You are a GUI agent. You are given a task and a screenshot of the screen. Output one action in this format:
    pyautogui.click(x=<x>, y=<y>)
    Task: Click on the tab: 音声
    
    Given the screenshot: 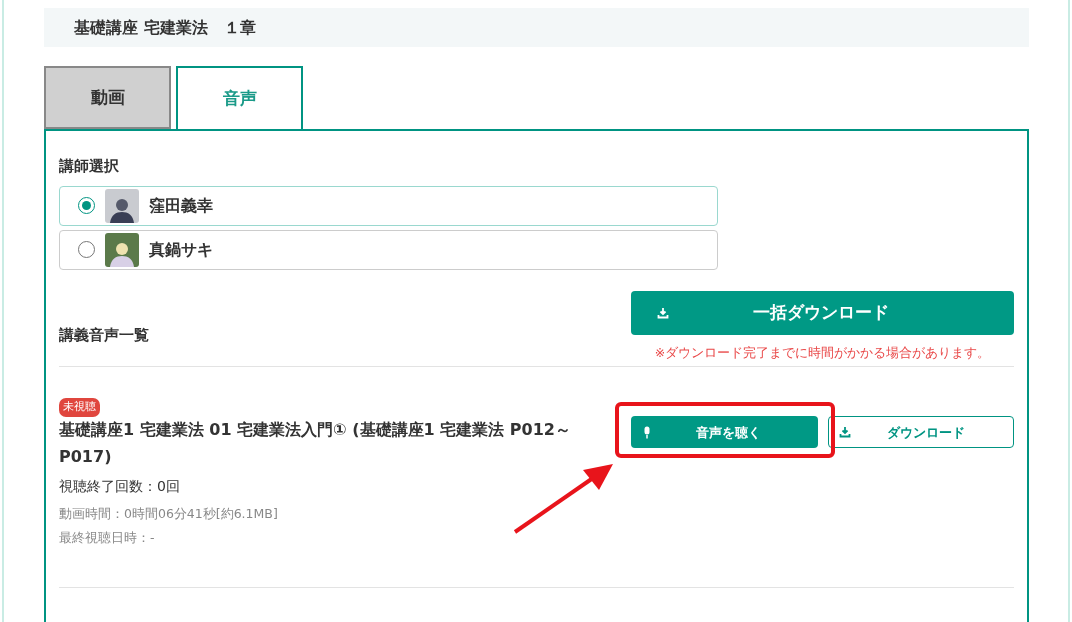 What is the action you would take?
    pyautogui.click(x=239, y=97)
    